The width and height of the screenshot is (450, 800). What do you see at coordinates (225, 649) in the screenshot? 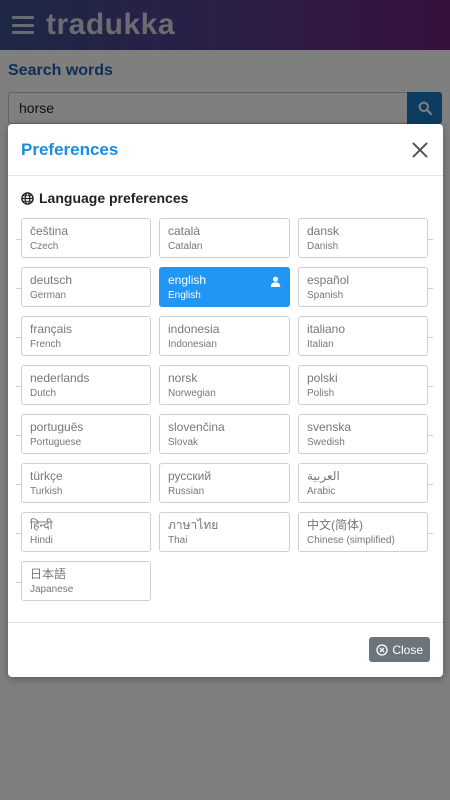
I see `modal-footer: Close` at bounding box center [225, 649].